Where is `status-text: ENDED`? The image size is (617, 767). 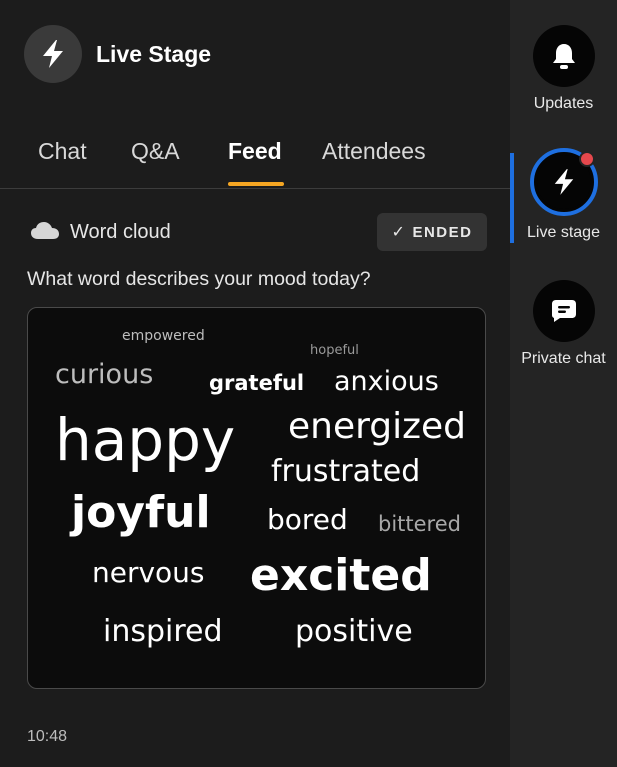
status-text: ENDED is located at coordinates (442, 232).